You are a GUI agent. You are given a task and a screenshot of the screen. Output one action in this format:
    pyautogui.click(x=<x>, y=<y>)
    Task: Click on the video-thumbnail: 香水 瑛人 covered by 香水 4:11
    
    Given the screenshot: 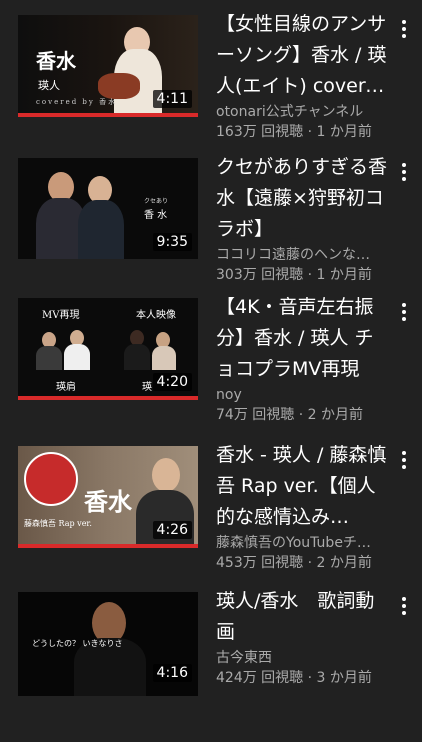 What is the action you would take?
    pyautogui.click(x=108, y=65)
    